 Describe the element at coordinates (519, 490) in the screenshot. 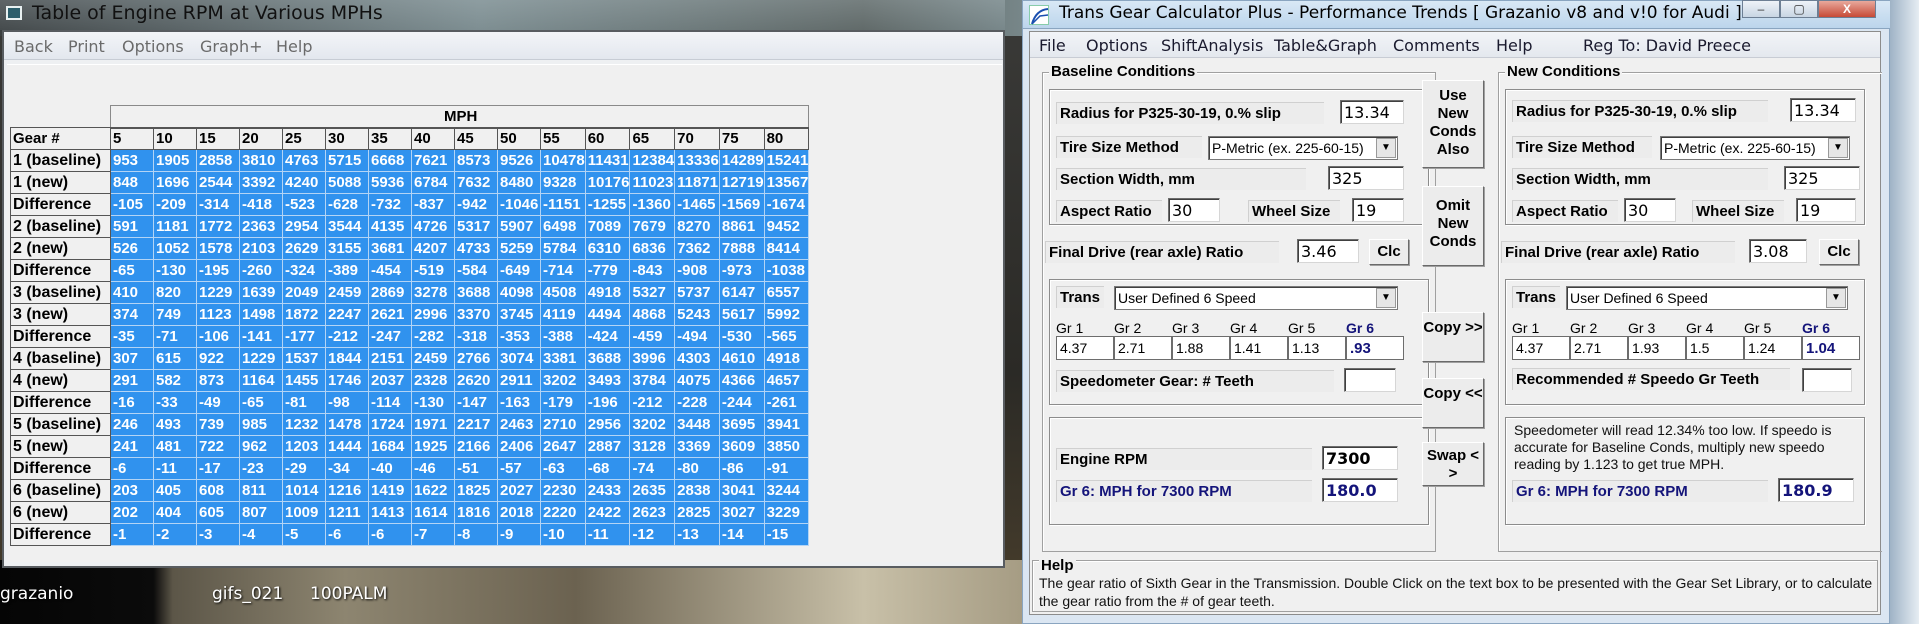

I see `rpm-cell: 2027` at that location.